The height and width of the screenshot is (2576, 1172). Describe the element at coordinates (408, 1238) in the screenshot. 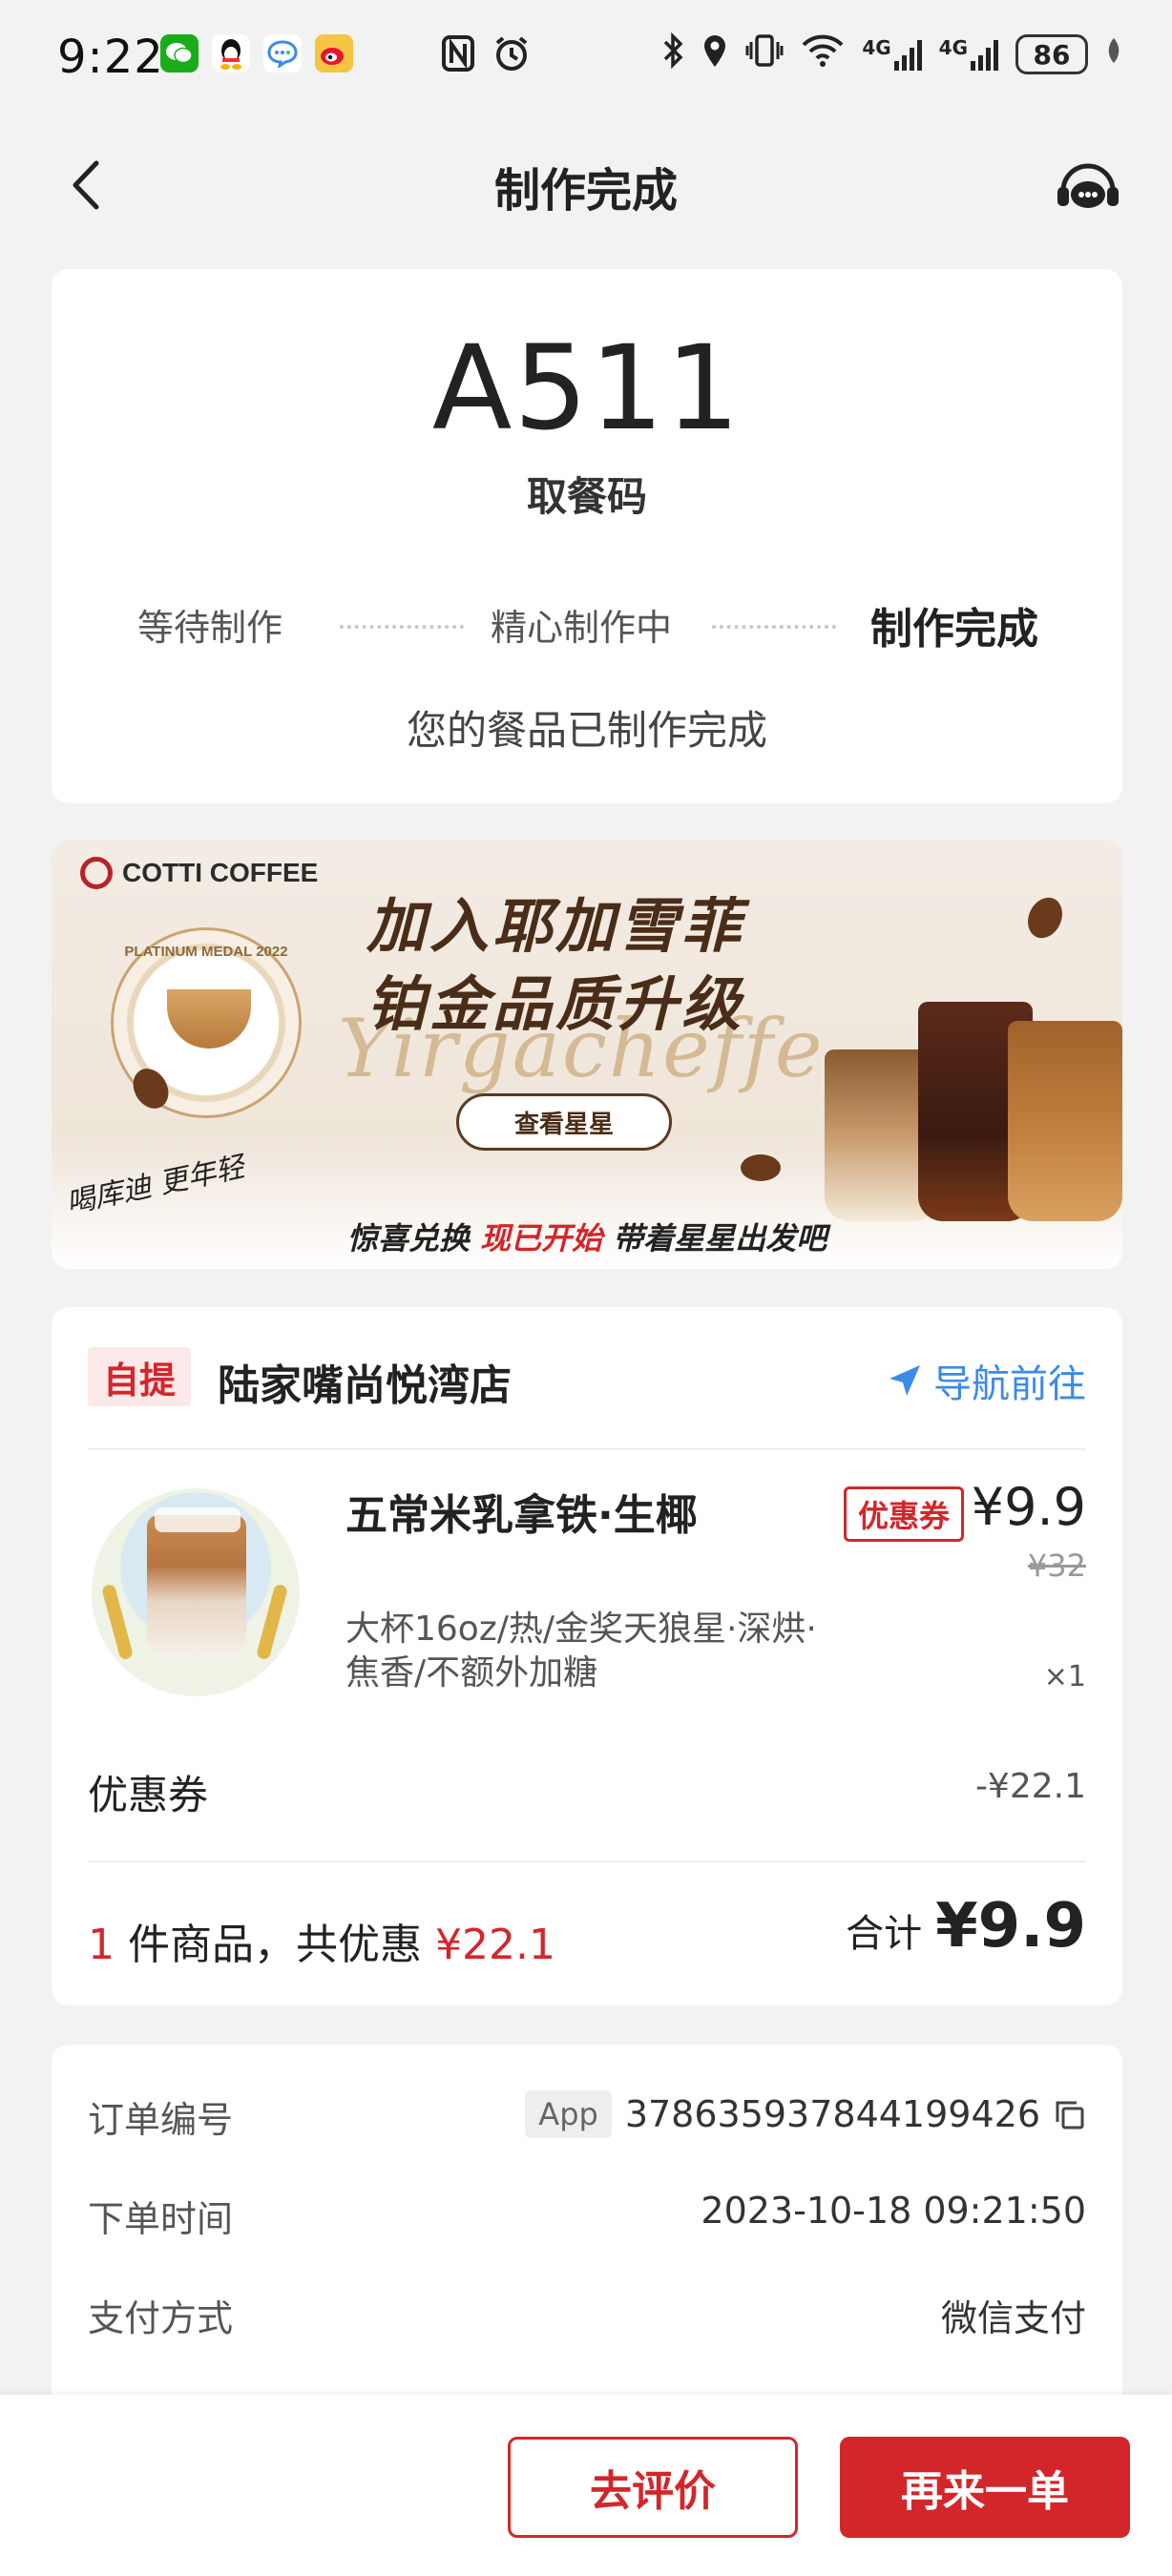

I see `footer-prefix: 惊喜兑换` at that location.